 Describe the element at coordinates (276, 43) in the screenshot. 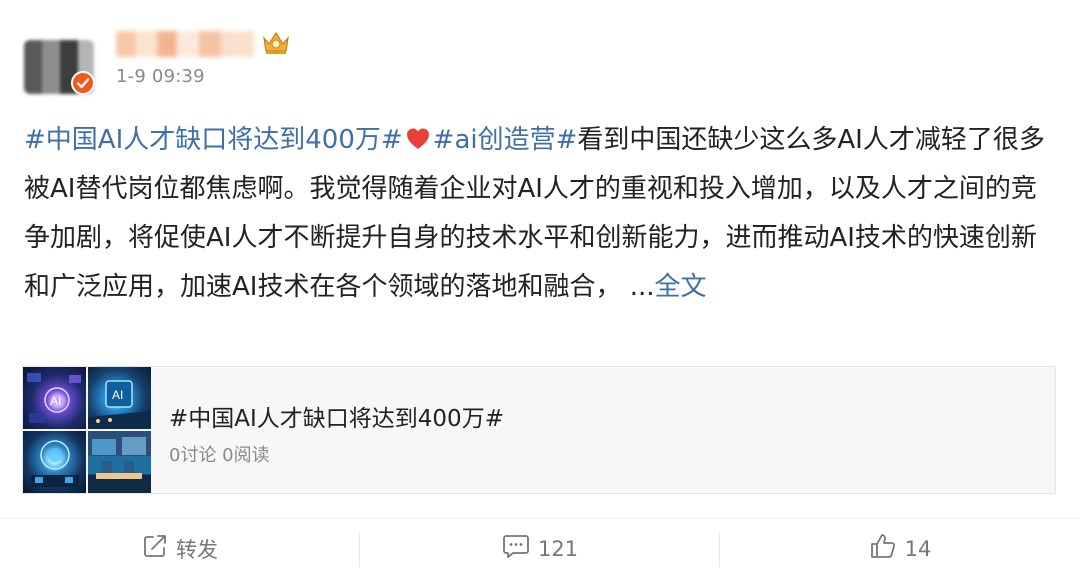

I see `crown-badge-icon` at that location.